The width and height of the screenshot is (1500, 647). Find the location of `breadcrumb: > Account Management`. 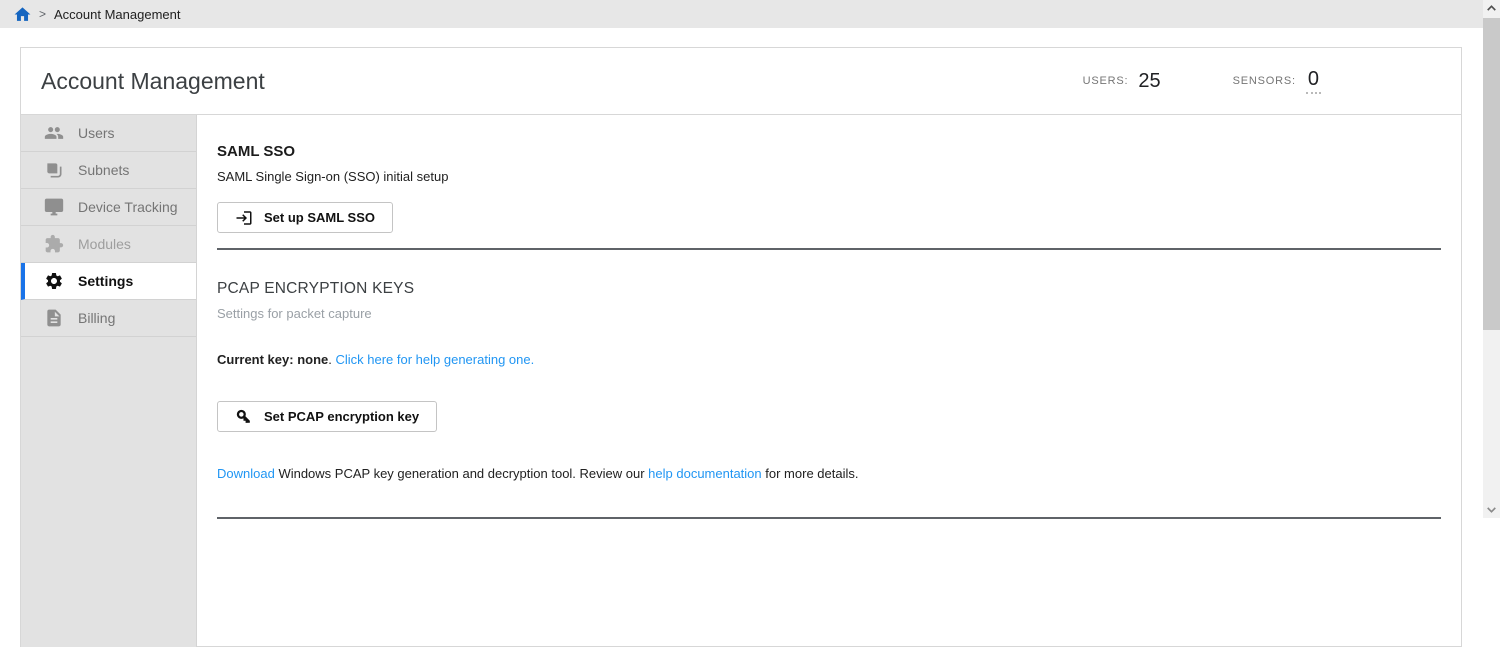

breadcrumb: > Account Management is located at coordinates (741, 14).